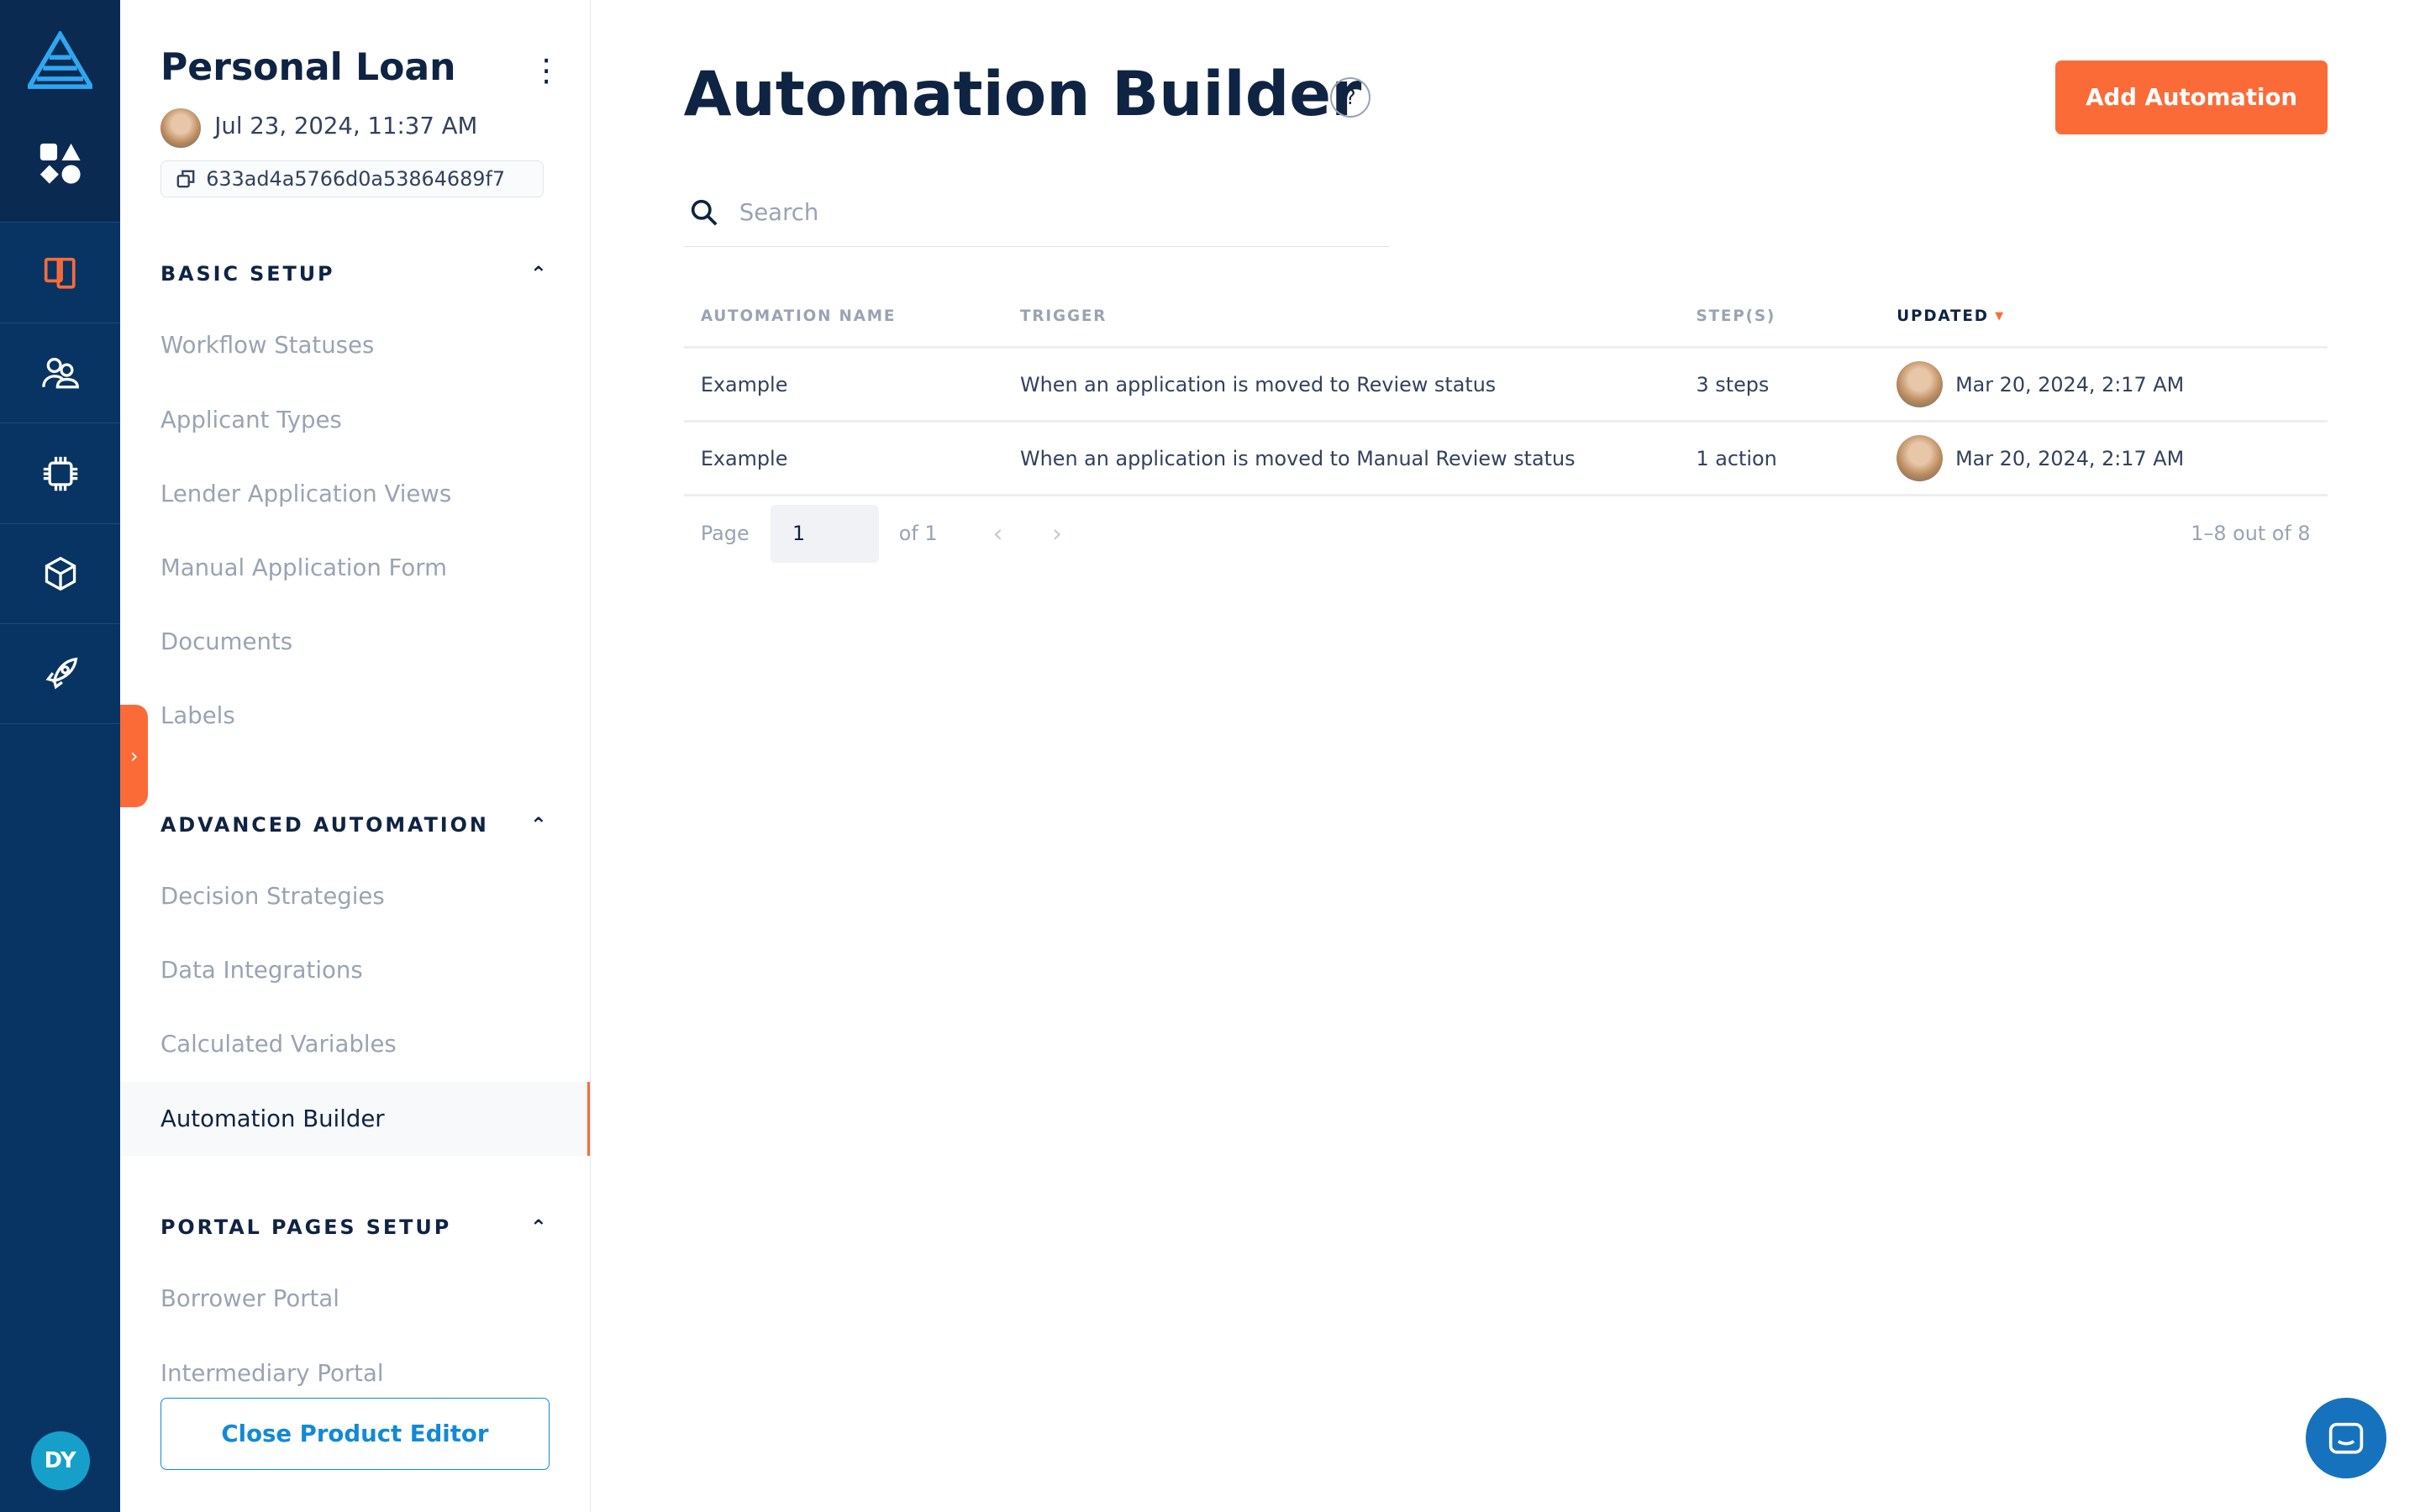 The image size is (2420, 1512). Describe the element at coordinates (355, 274) in the screenshot. I see `section-basic-setup: BASIC SETUP ⌃` at that location.